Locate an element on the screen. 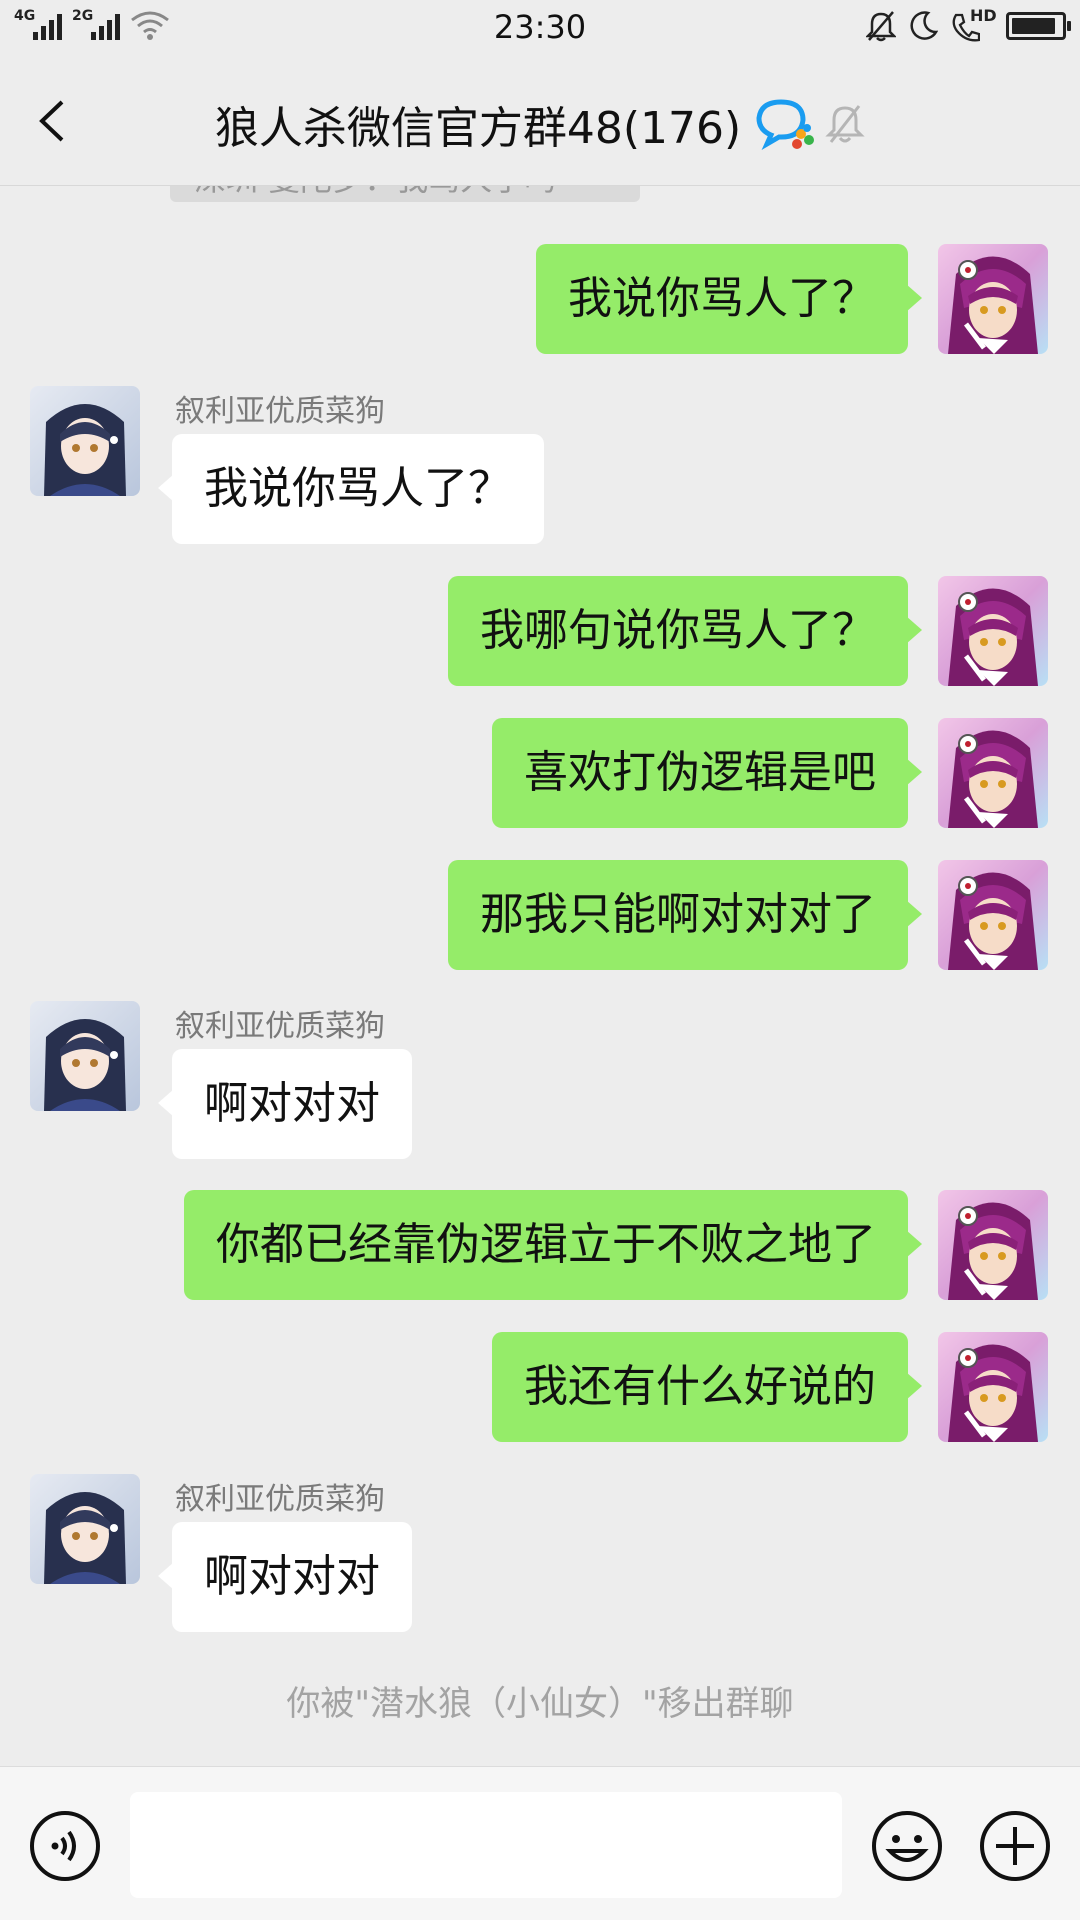 The width and height of the screenshot is (1080, 1920). message-row: 喜欢打伪逻辑是吧 is located at coordinates (540, 773).